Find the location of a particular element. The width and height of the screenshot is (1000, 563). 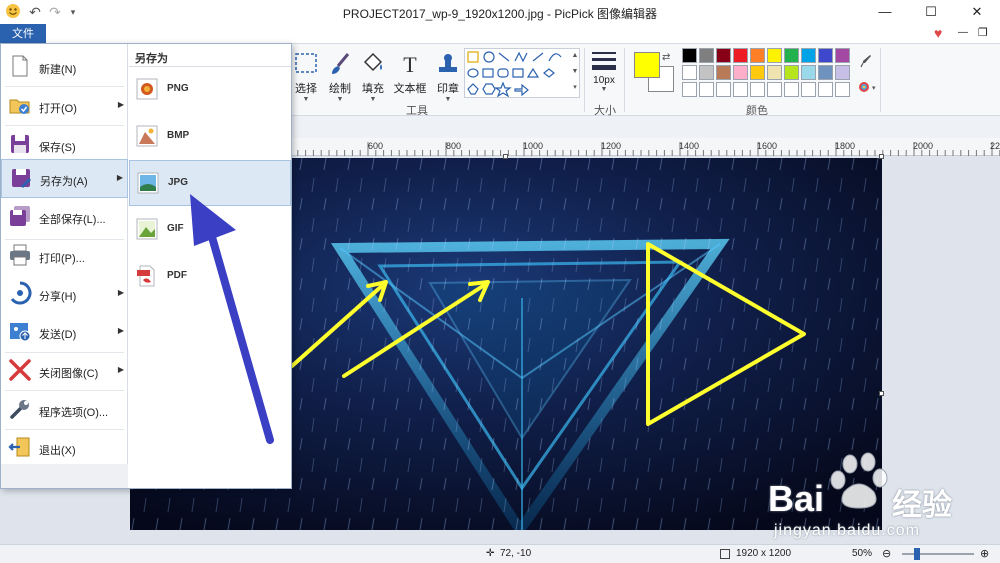

shapes-gallery is located at coordinates (522, 73).